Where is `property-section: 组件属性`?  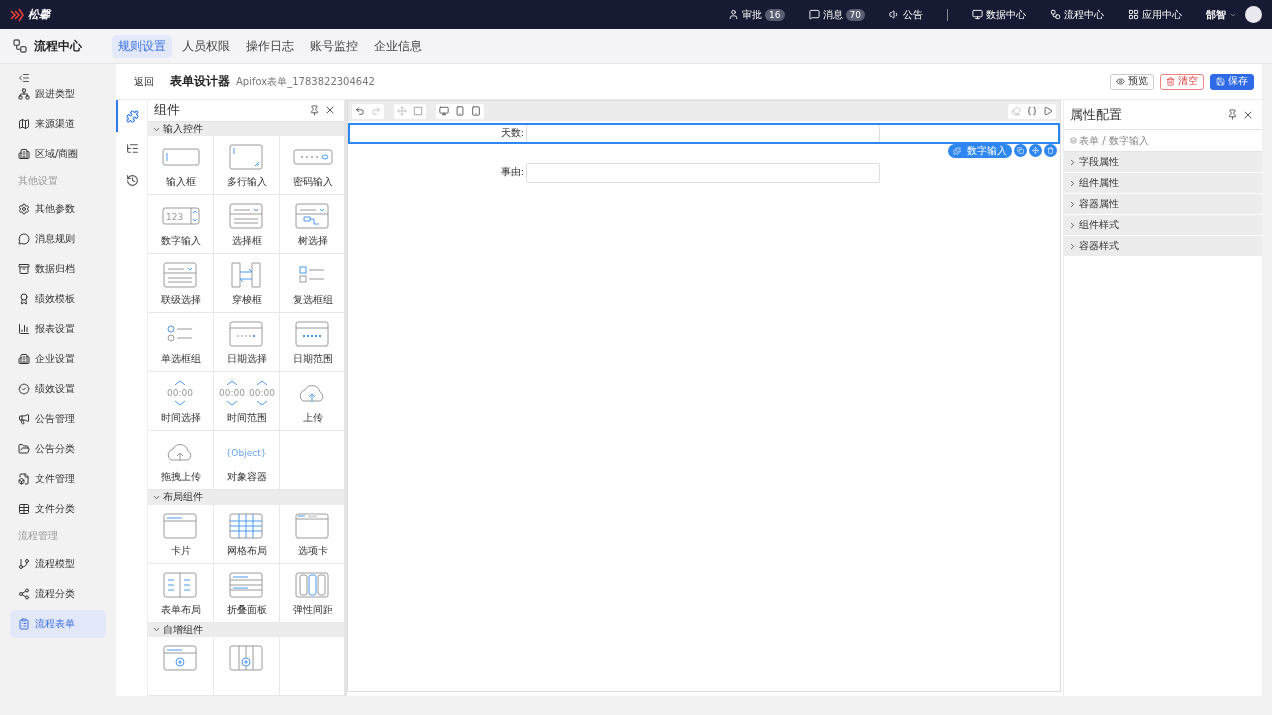 property-section: 组件属性 is located at coordinates (1163, 183).